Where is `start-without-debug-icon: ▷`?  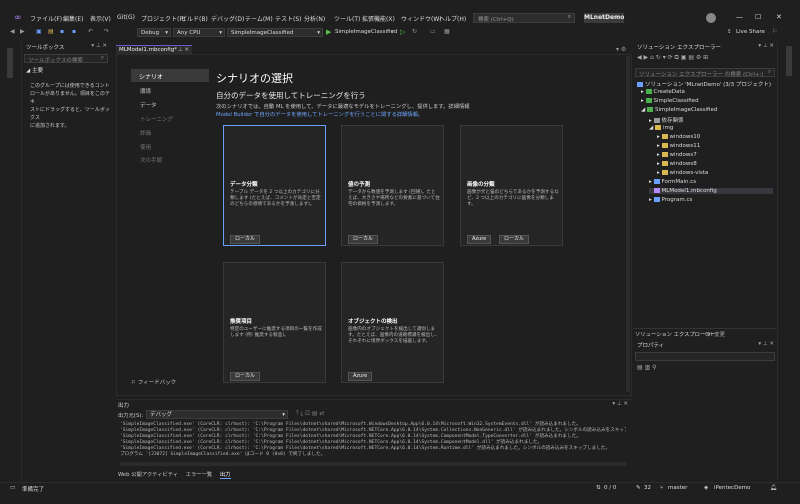
start-without-debug-icon: ▷ is located at coordinates (402, 32).